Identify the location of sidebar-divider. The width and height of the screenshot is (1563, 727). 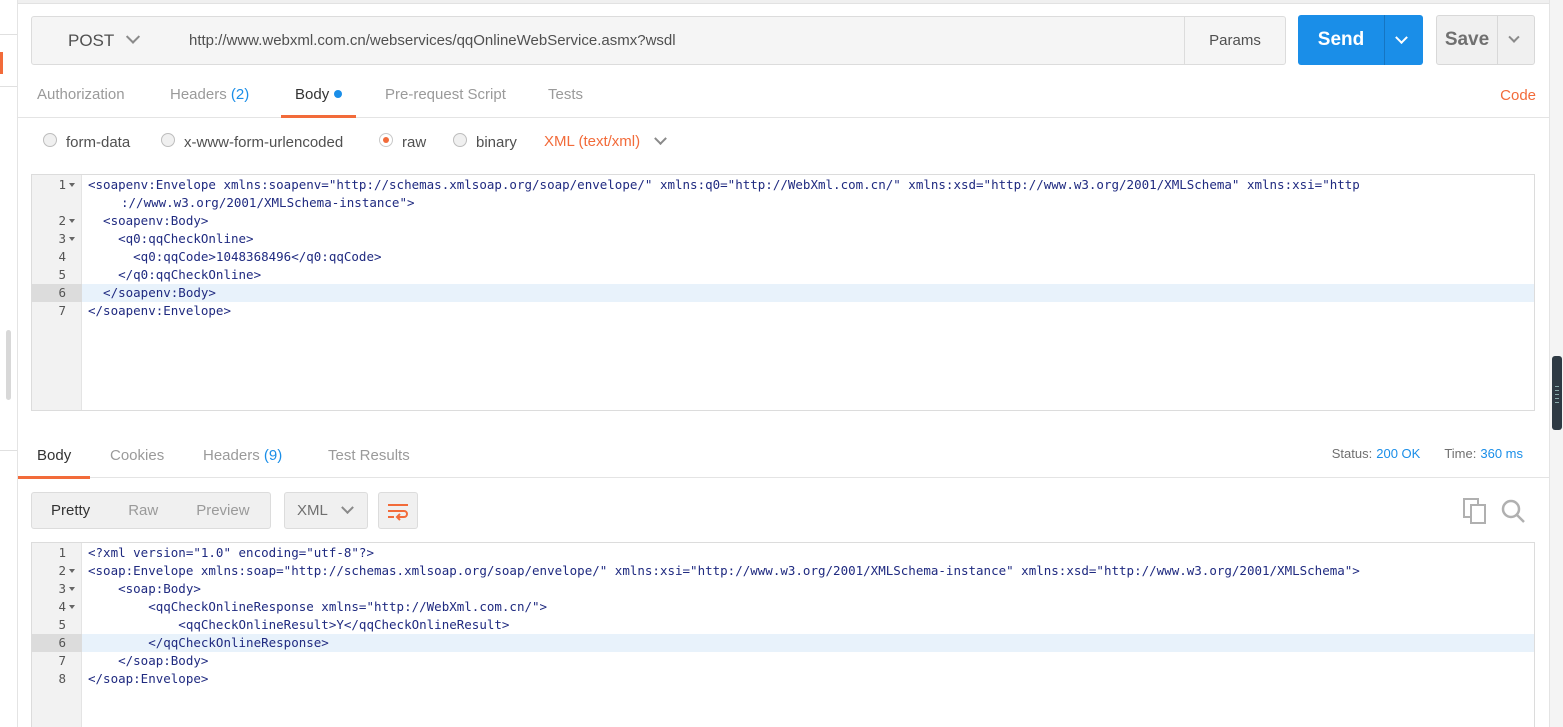
(8, 34).